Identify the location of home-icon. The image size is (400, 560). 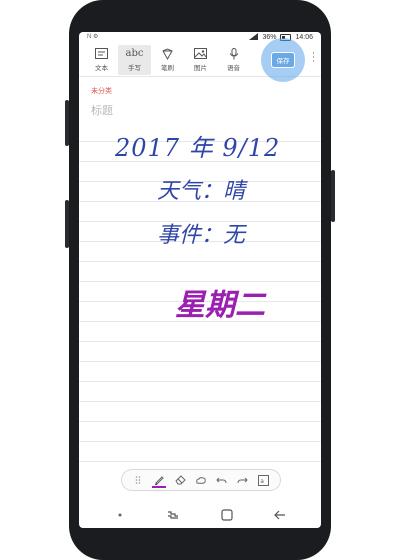
(227, 515).